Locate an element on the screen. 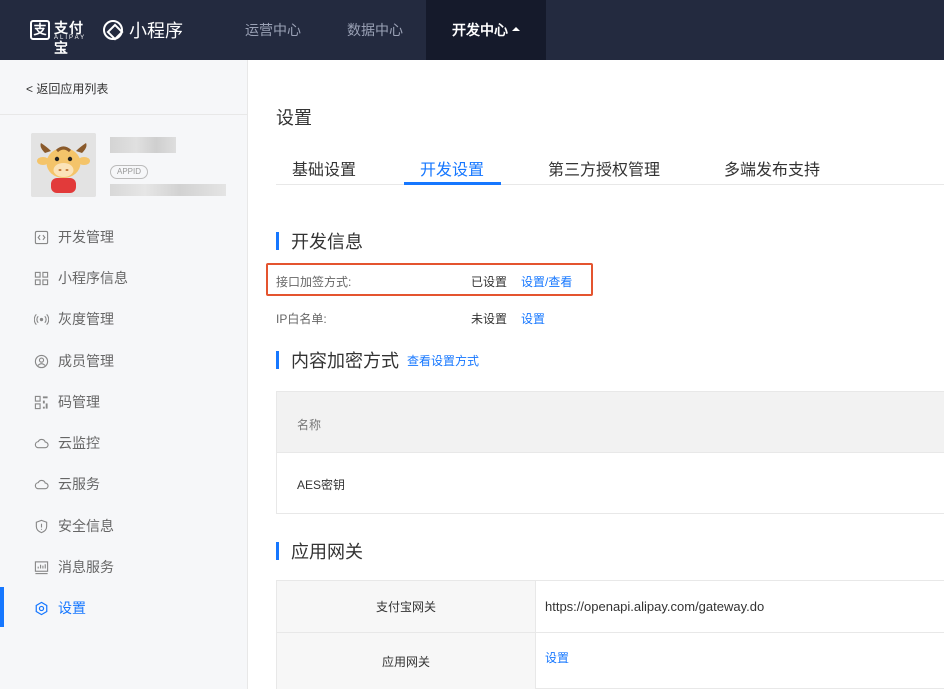  tab-basic-settings: 基础设置 is located at coordinates (324, 168).